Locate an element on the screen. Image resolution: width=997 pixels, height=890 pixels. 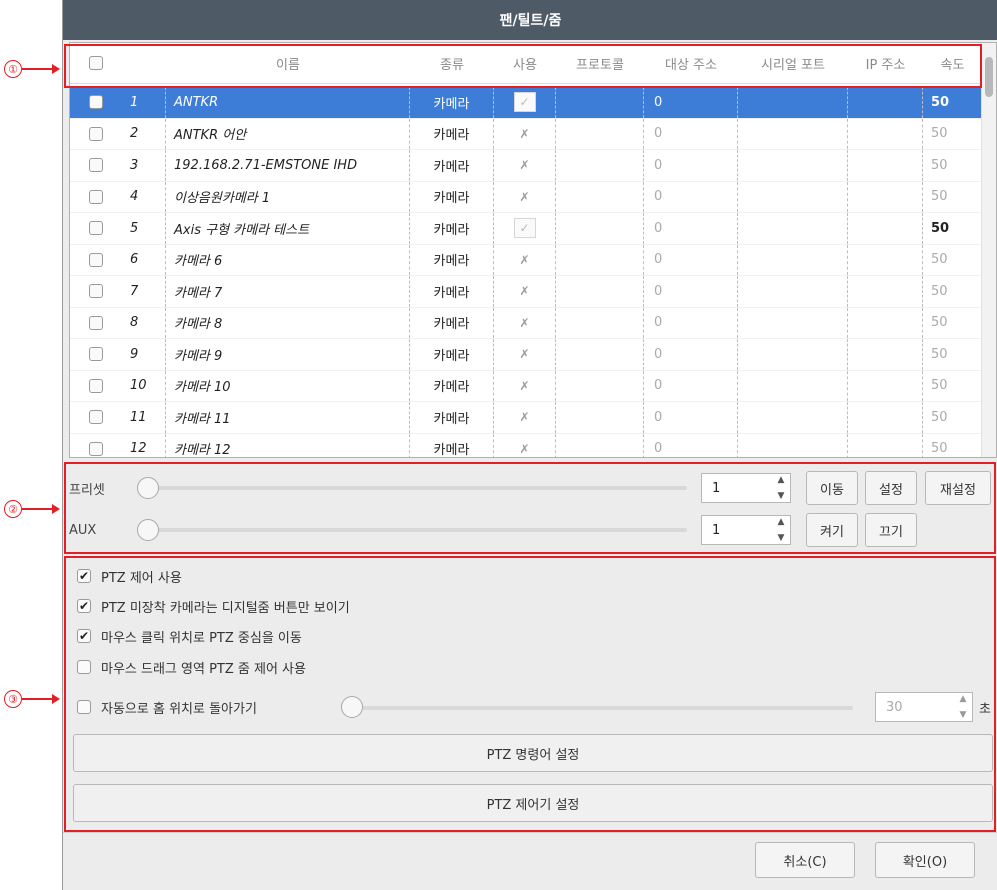
header-ip: IP 주소 is located at coordinates (885, 63).